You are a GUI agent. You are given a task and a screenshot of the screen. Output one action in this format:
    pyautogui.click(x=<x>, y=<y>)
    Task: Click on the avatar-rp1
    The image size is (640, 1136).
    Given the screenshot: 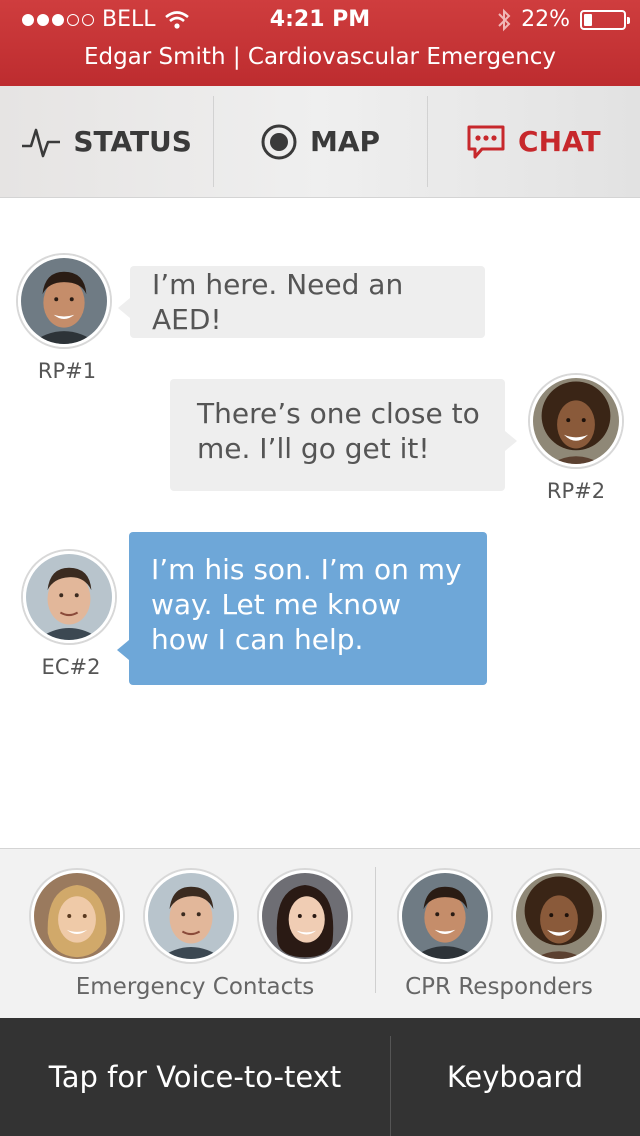 What is the action you would take?
    pyautogui.click(x=64, y=301)
    